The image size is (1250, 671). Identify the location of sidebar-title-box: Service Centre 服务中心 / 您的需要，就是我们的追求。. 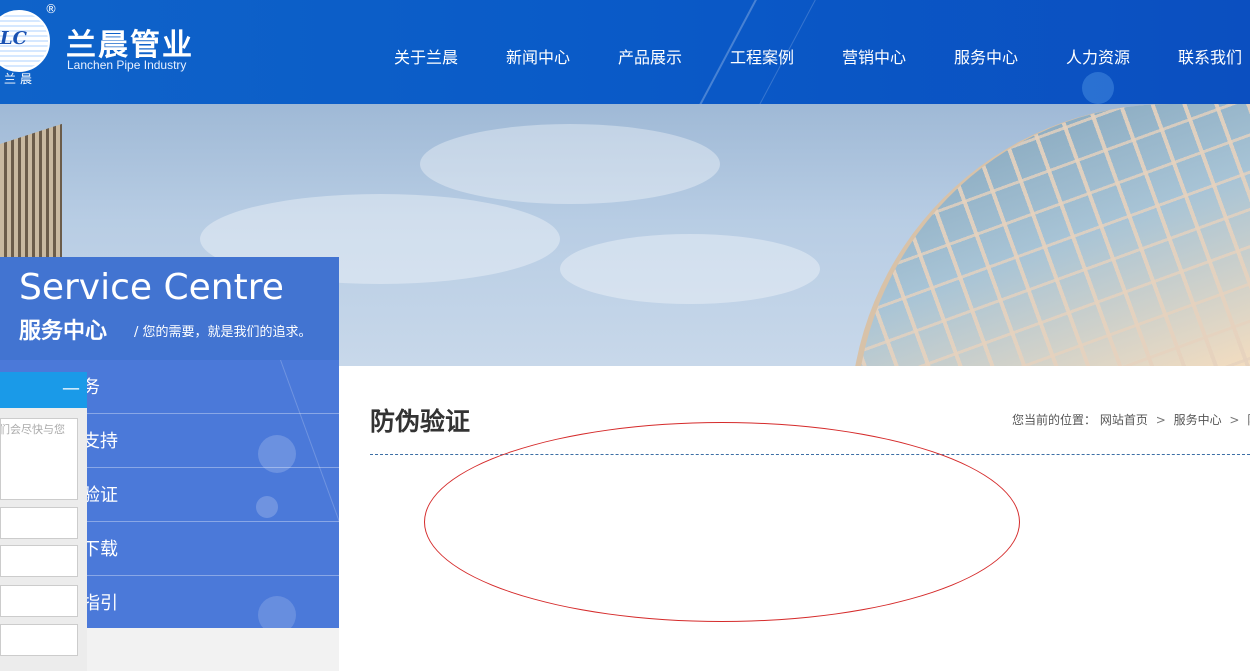
(169, 308).